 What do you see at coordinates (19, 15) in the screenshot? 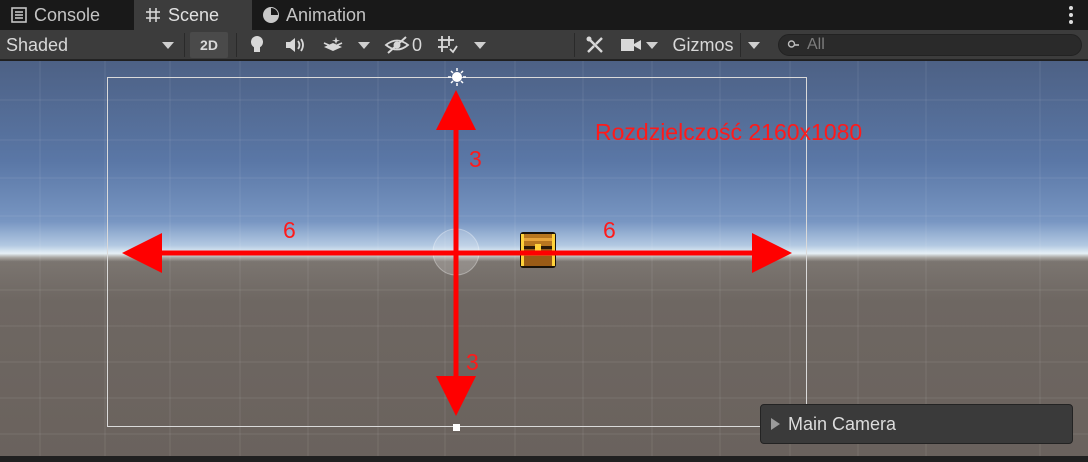
I see `console-icon` at bounding box center [19, 15].